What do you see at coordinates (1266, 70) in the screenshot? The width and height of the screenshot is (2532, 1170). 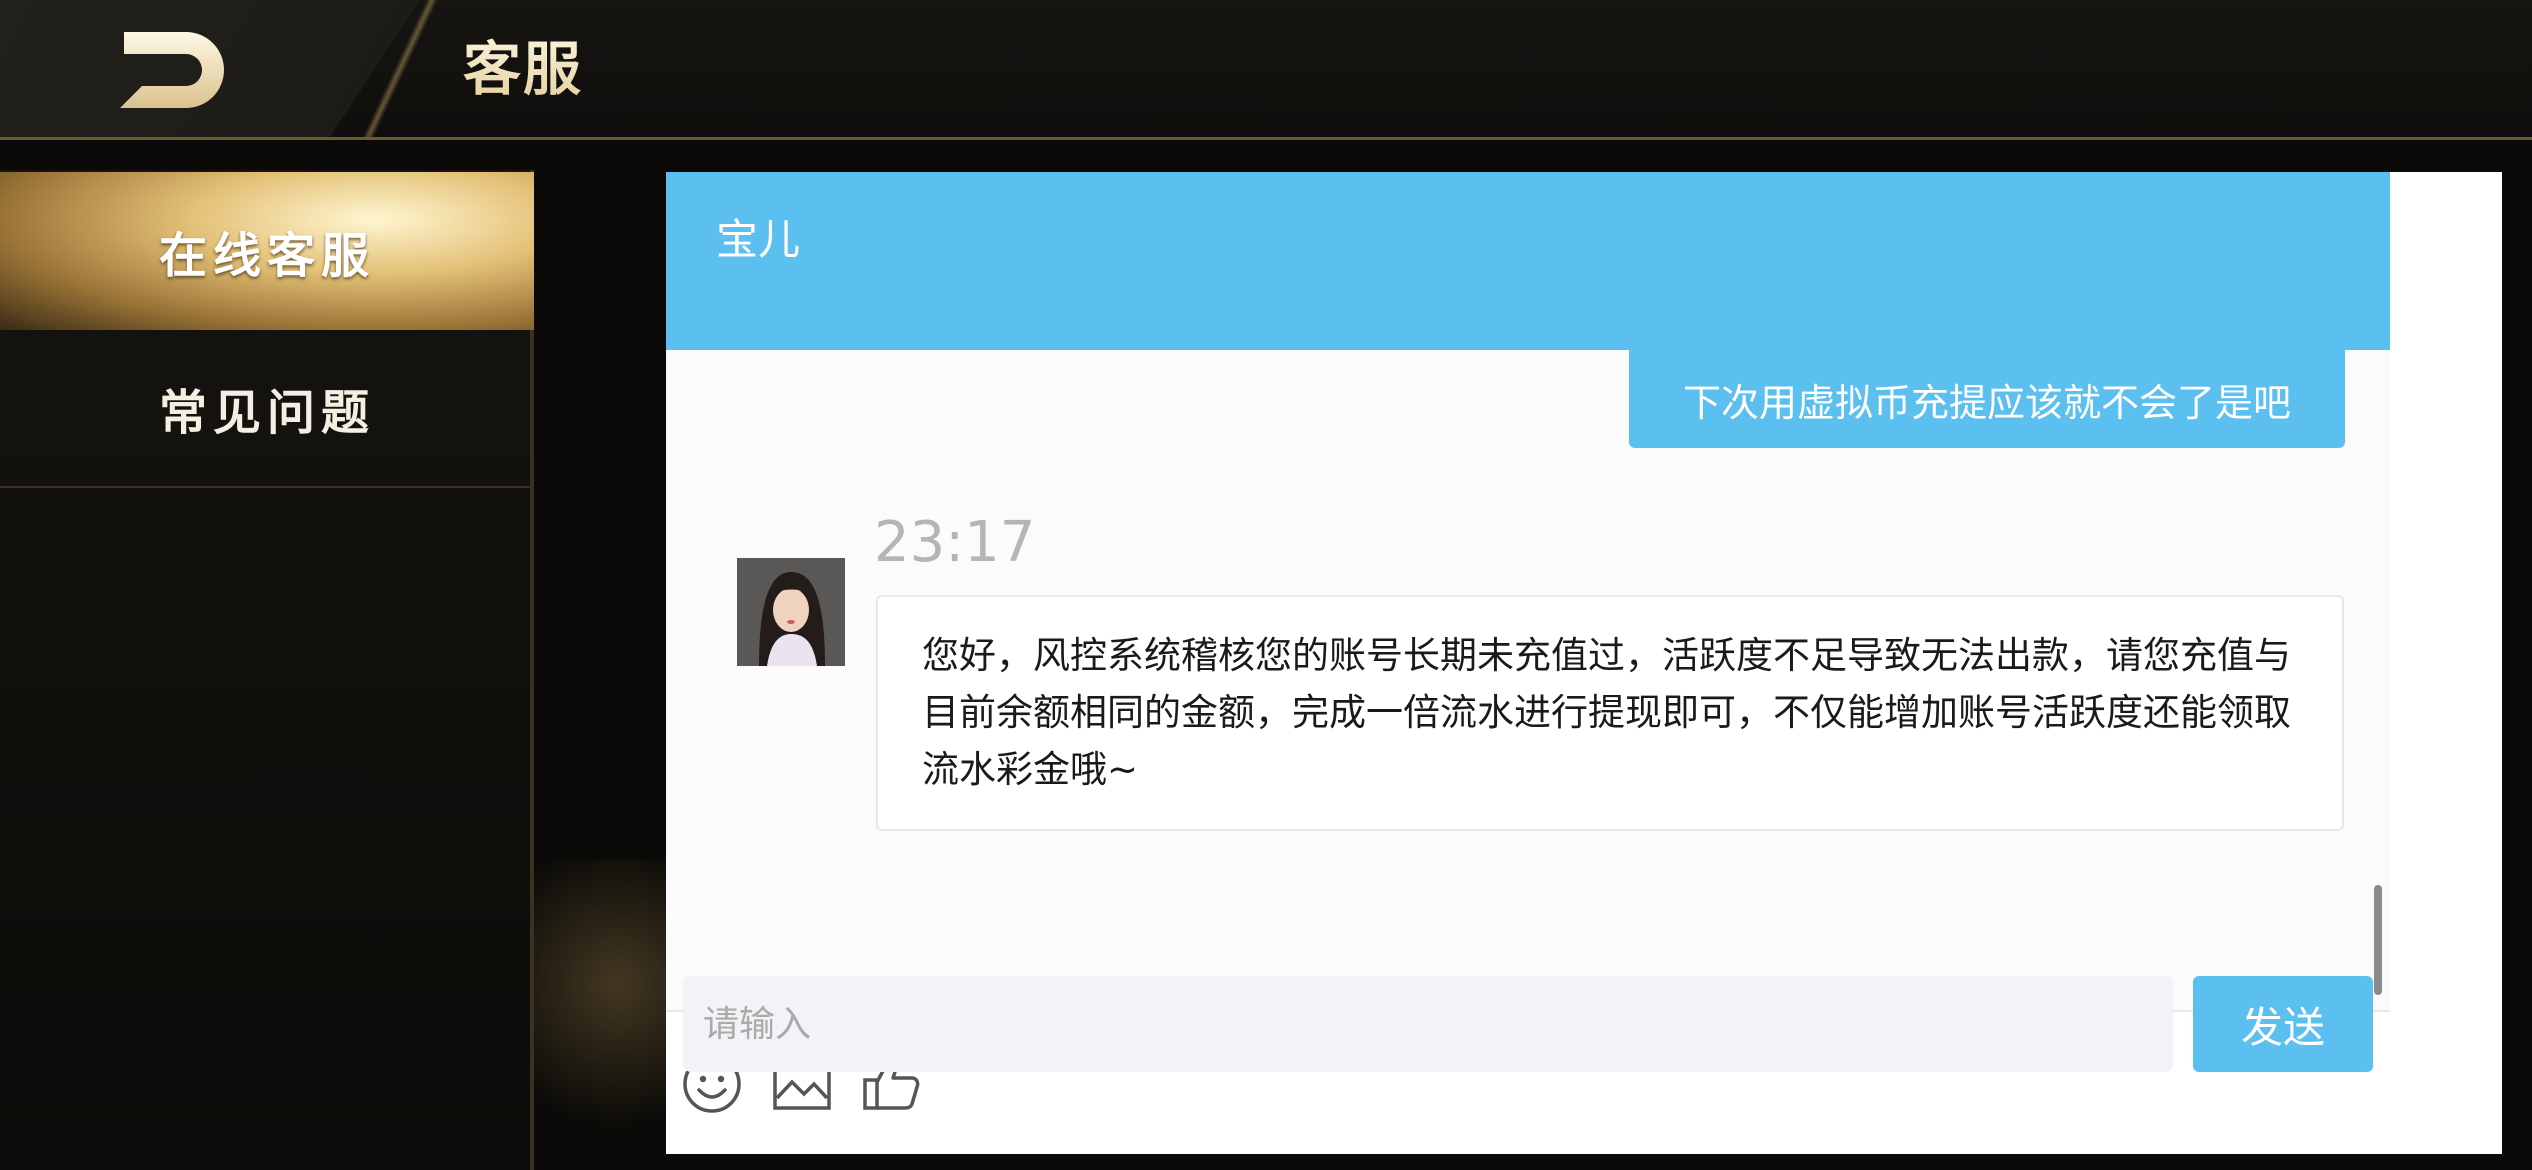 I see `top-bar: 客服` at bounding box center [1266, 70].